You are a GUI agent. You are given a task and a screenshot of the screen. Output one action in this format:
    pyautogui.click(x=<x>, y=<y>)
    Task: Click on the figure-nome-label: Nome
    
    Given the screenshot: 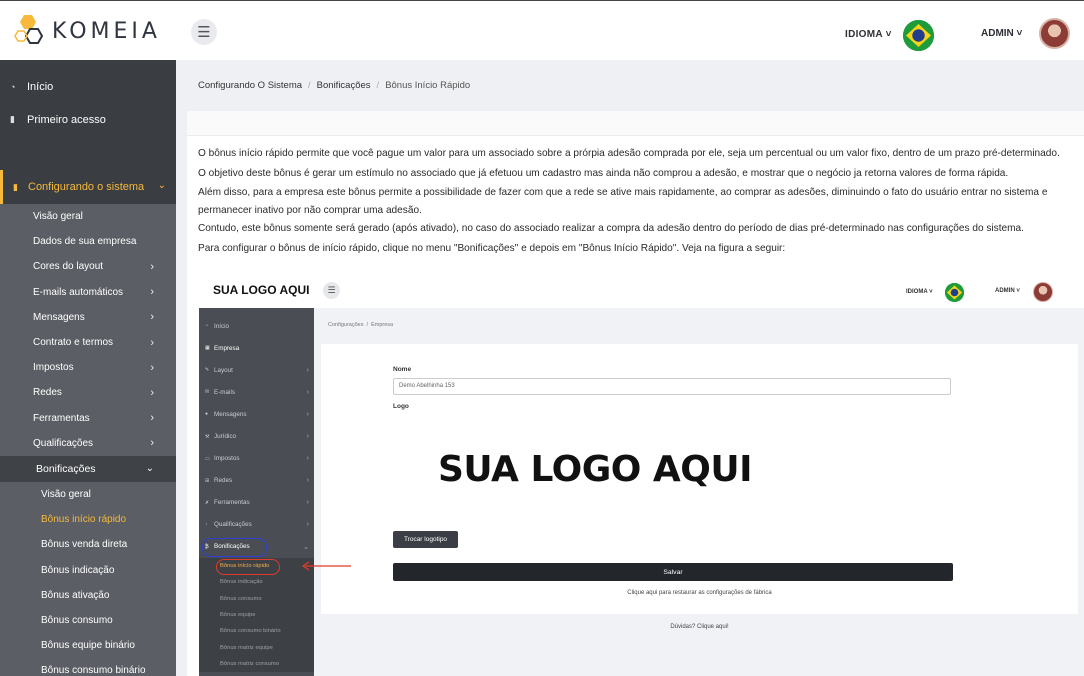 What is the action you would take?
    pyautogui.click(x=402, y=369)
    